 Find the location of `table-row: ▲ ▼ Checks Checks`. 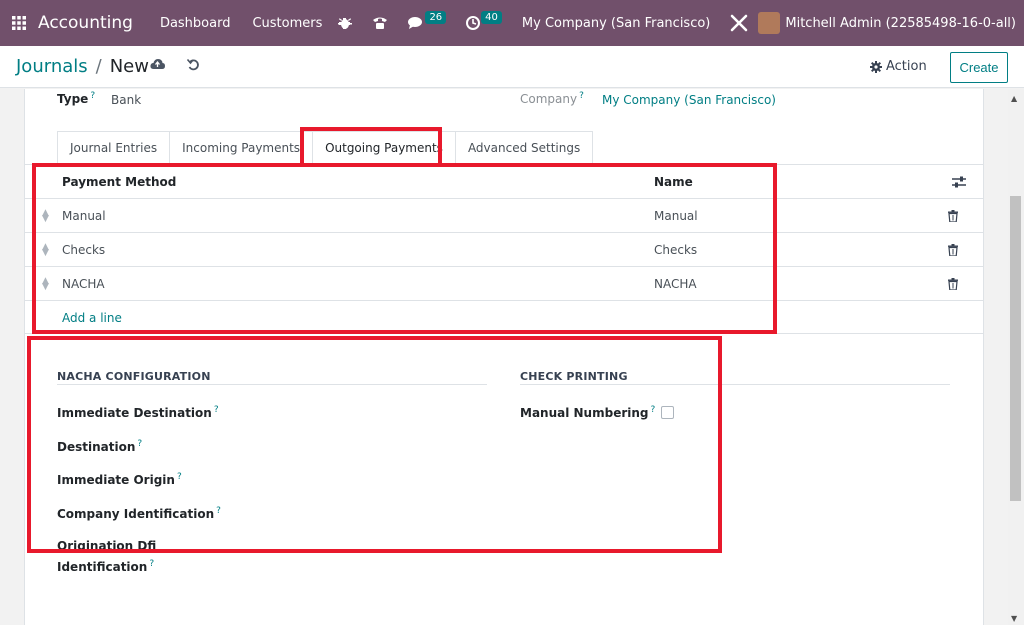

table-row: ▲ ▼ Checks Checks is located at coordinates (504, 250).